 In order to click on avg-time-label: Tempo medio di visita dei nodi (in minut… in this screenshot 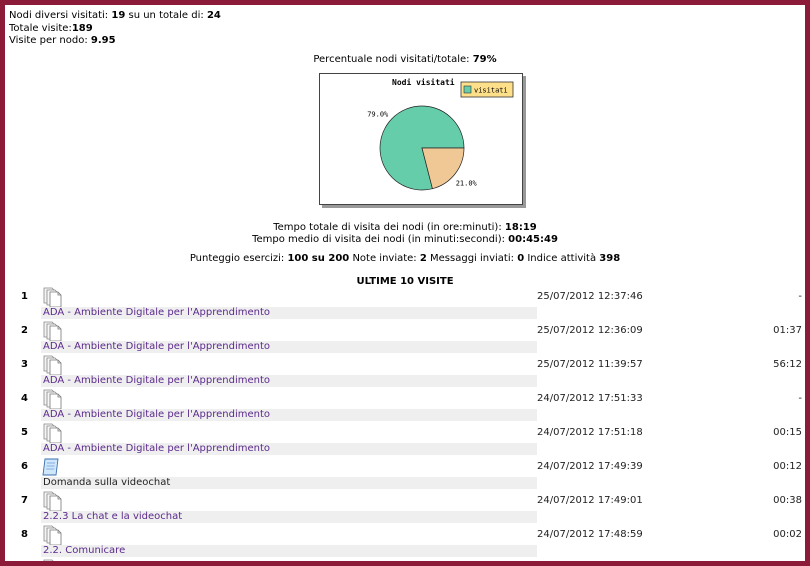, I will do `click(378, 239)`.